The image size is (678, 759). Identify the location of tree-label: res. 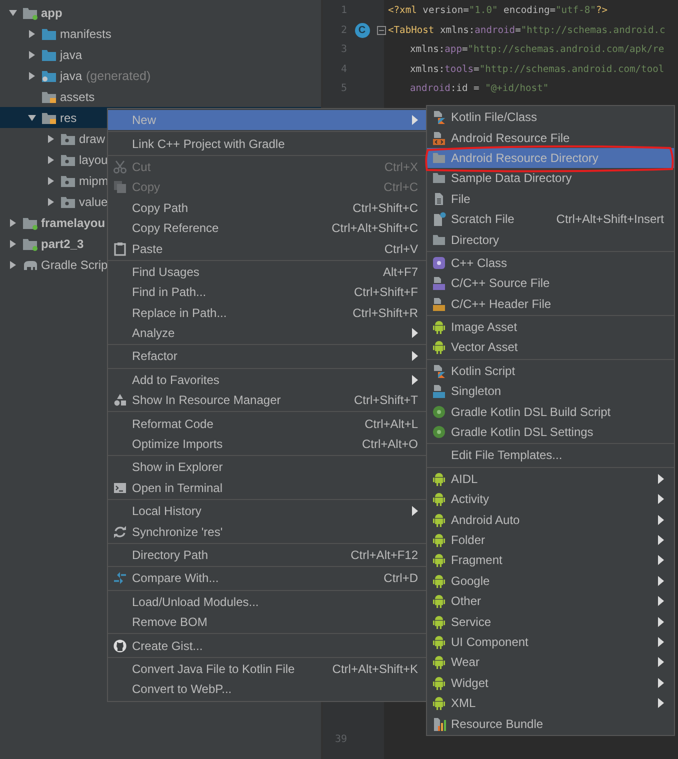
(68, 117).